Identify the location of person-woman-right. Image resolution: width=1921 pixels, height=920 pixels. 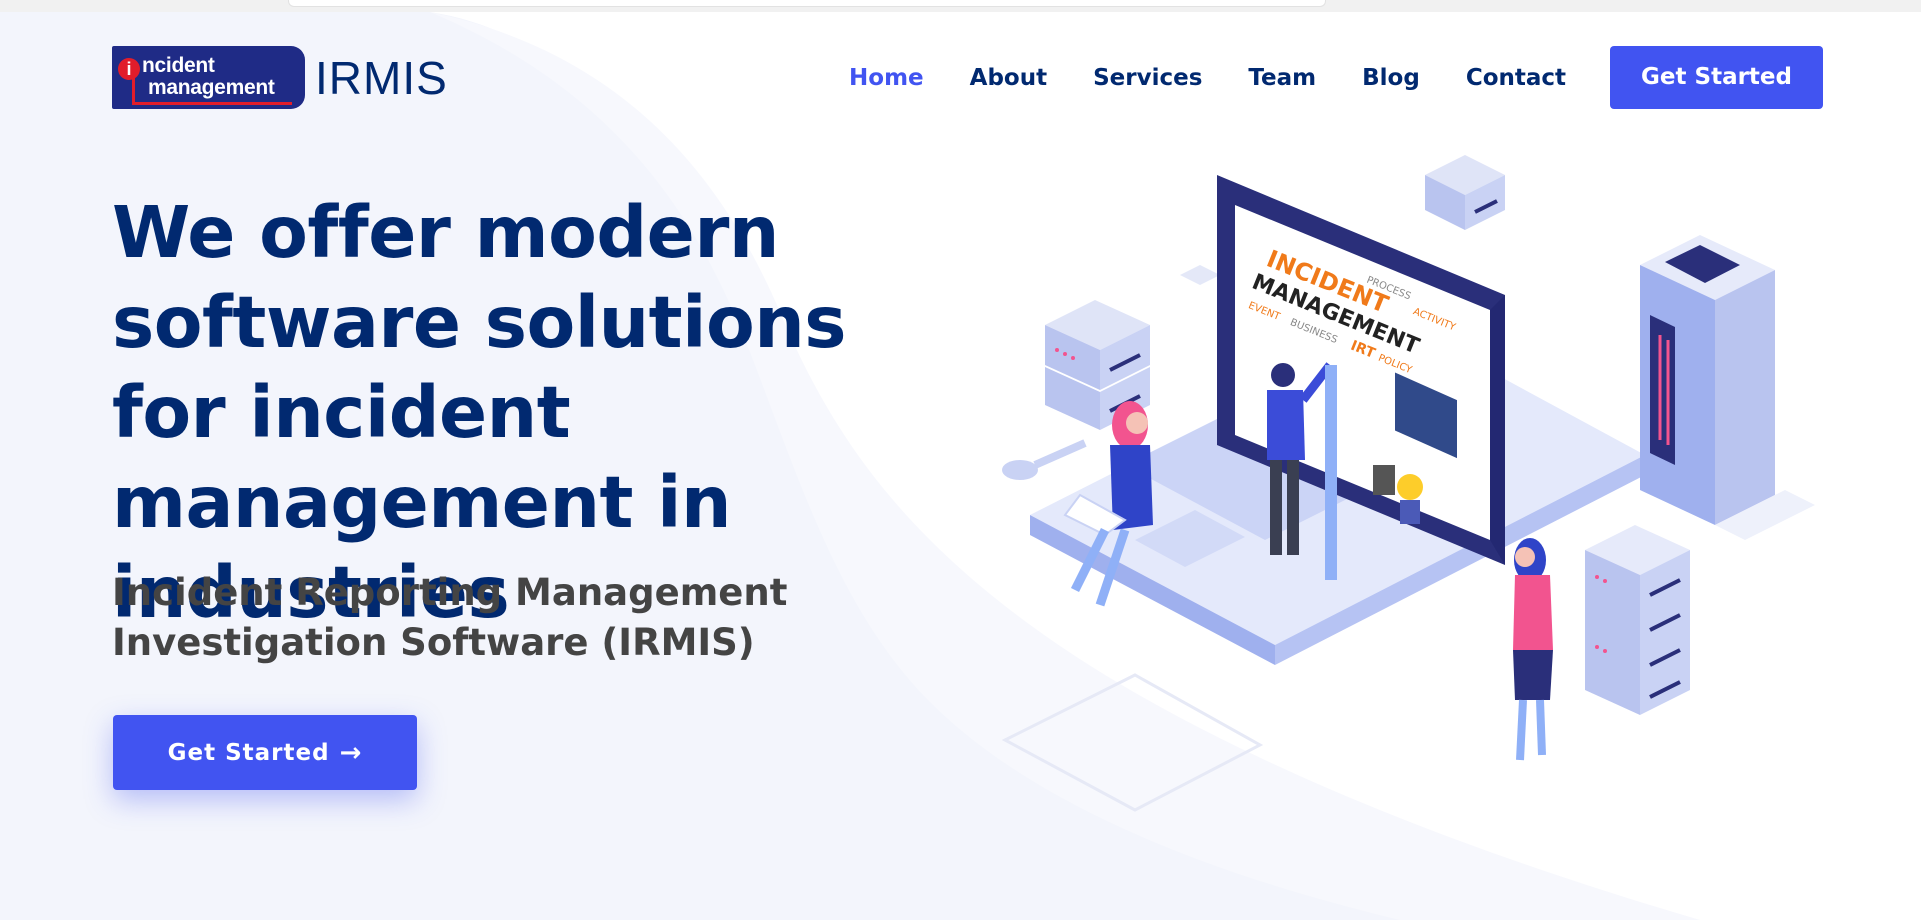
(1533, 649).